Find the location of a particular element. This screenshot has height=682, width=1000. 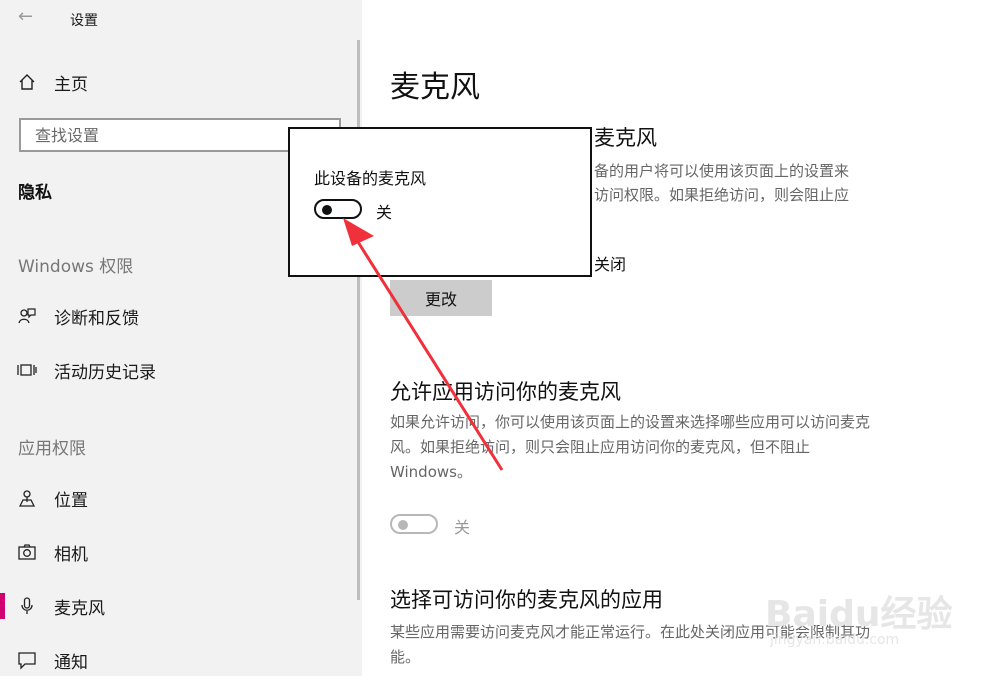

sidebar-item-label: 相机 is located at coordinates (71, 554).